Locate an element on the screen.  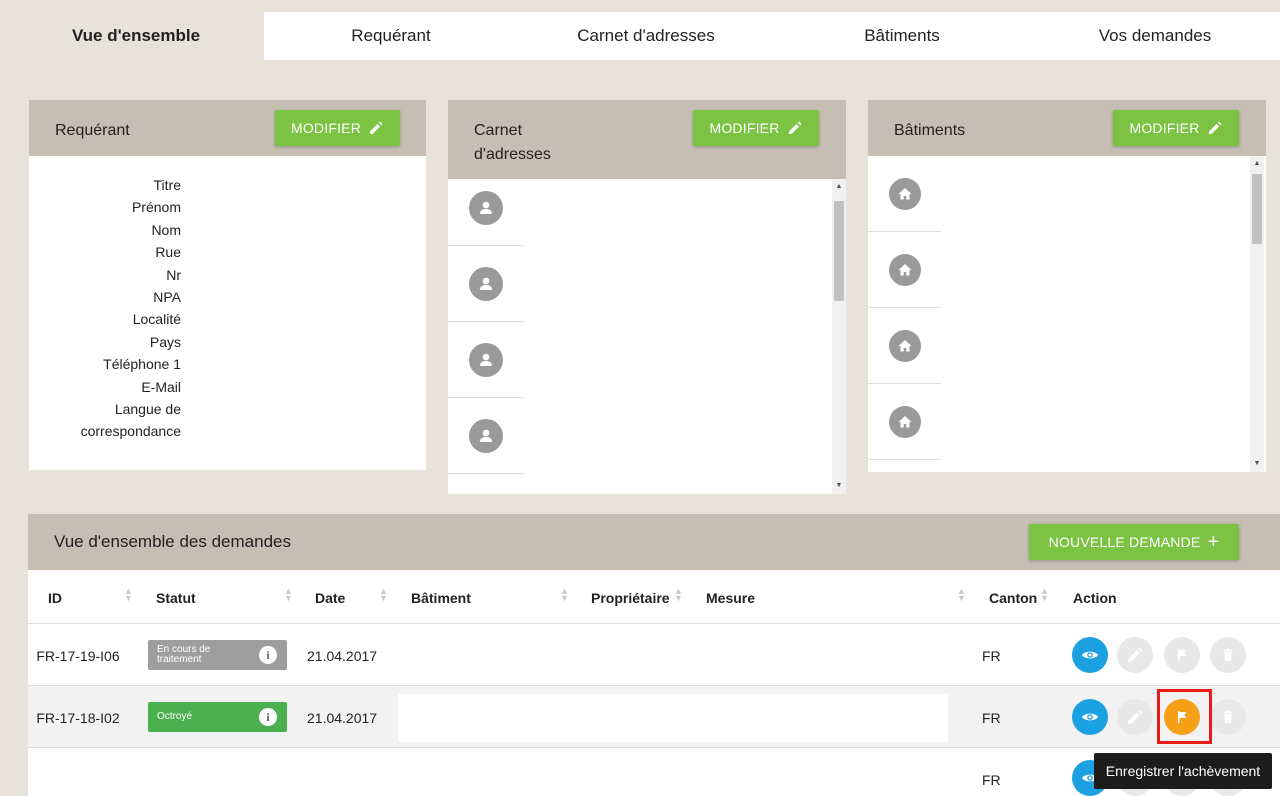
batiments-panel-title: Bâtiments is located at coordinates (930, 130).